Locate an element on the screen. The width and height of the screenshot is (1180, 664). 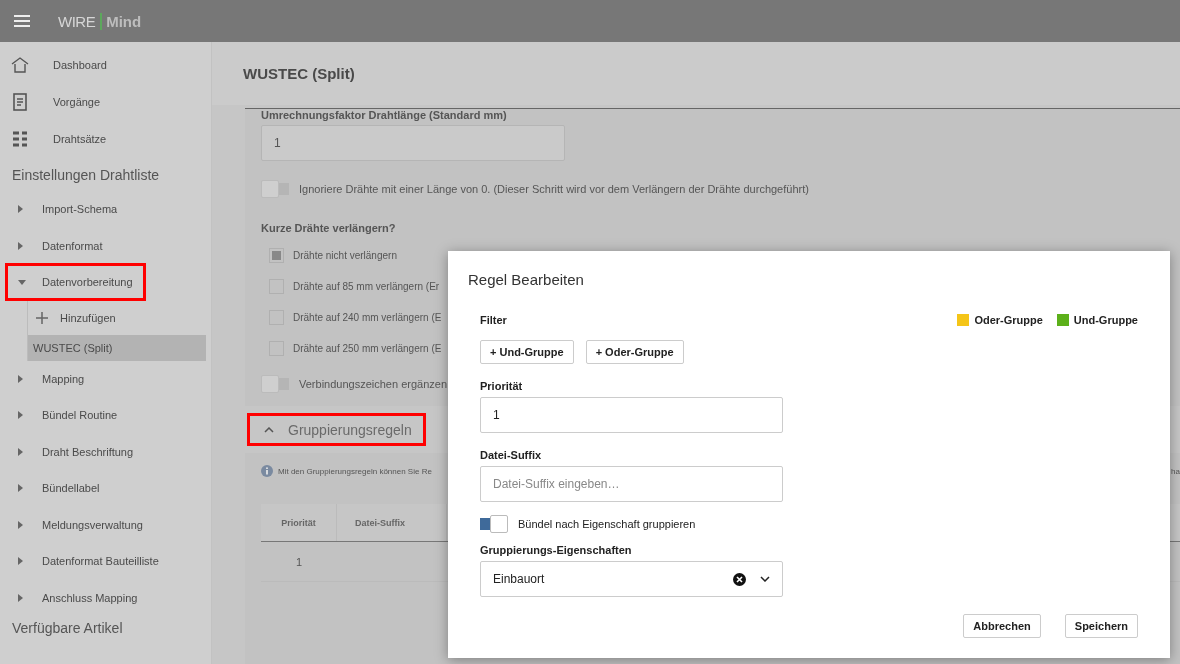
tree-item: Import-Schema is located at coordinates (68, 209).